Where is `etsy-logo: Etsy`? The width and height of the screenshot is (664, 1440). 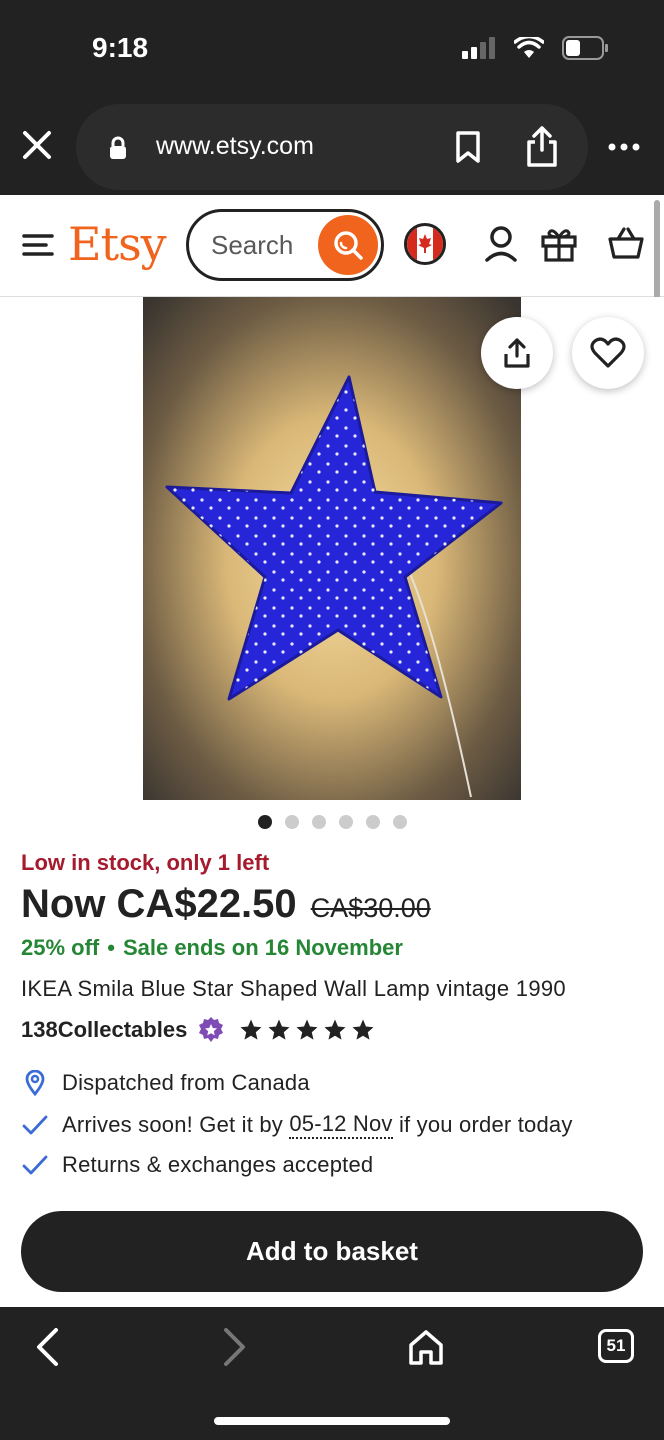 etsy-logo: Etsy is located at coordinates (117, 244).